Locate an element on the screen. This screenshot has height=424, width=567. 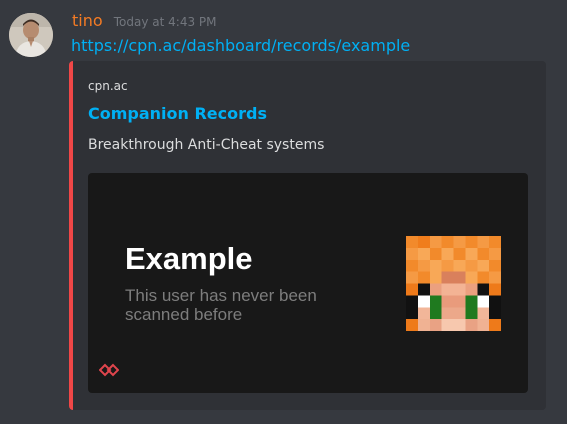
user-avatar is located at coordinates (31, 35).